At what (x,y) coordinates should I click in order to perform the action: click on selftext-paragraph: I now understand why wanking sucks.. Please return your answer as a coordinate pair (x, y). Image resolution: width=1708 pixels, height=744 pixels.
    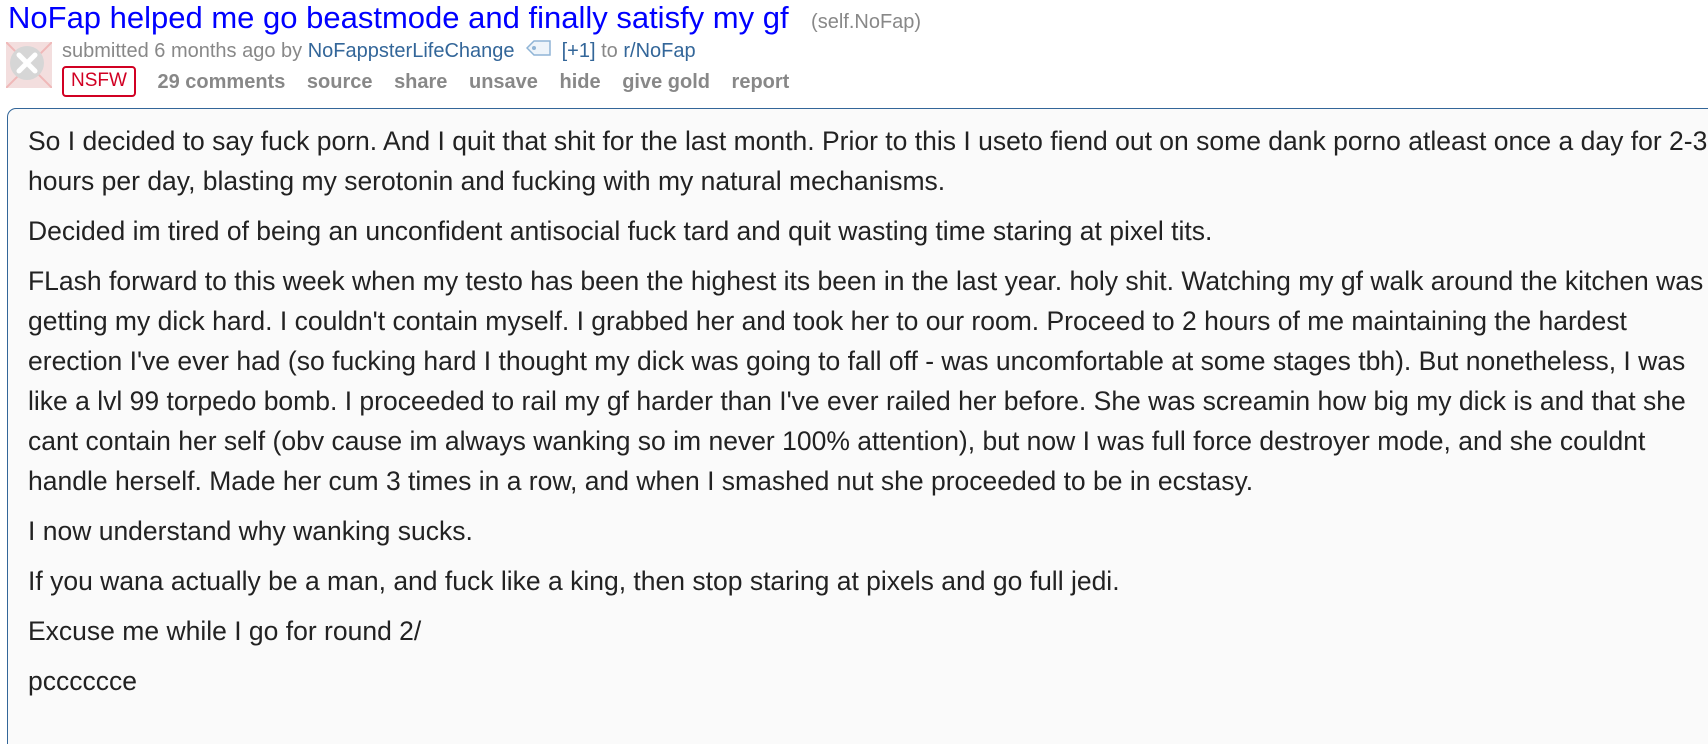
    Looking at the image, I should click on (250, 531).